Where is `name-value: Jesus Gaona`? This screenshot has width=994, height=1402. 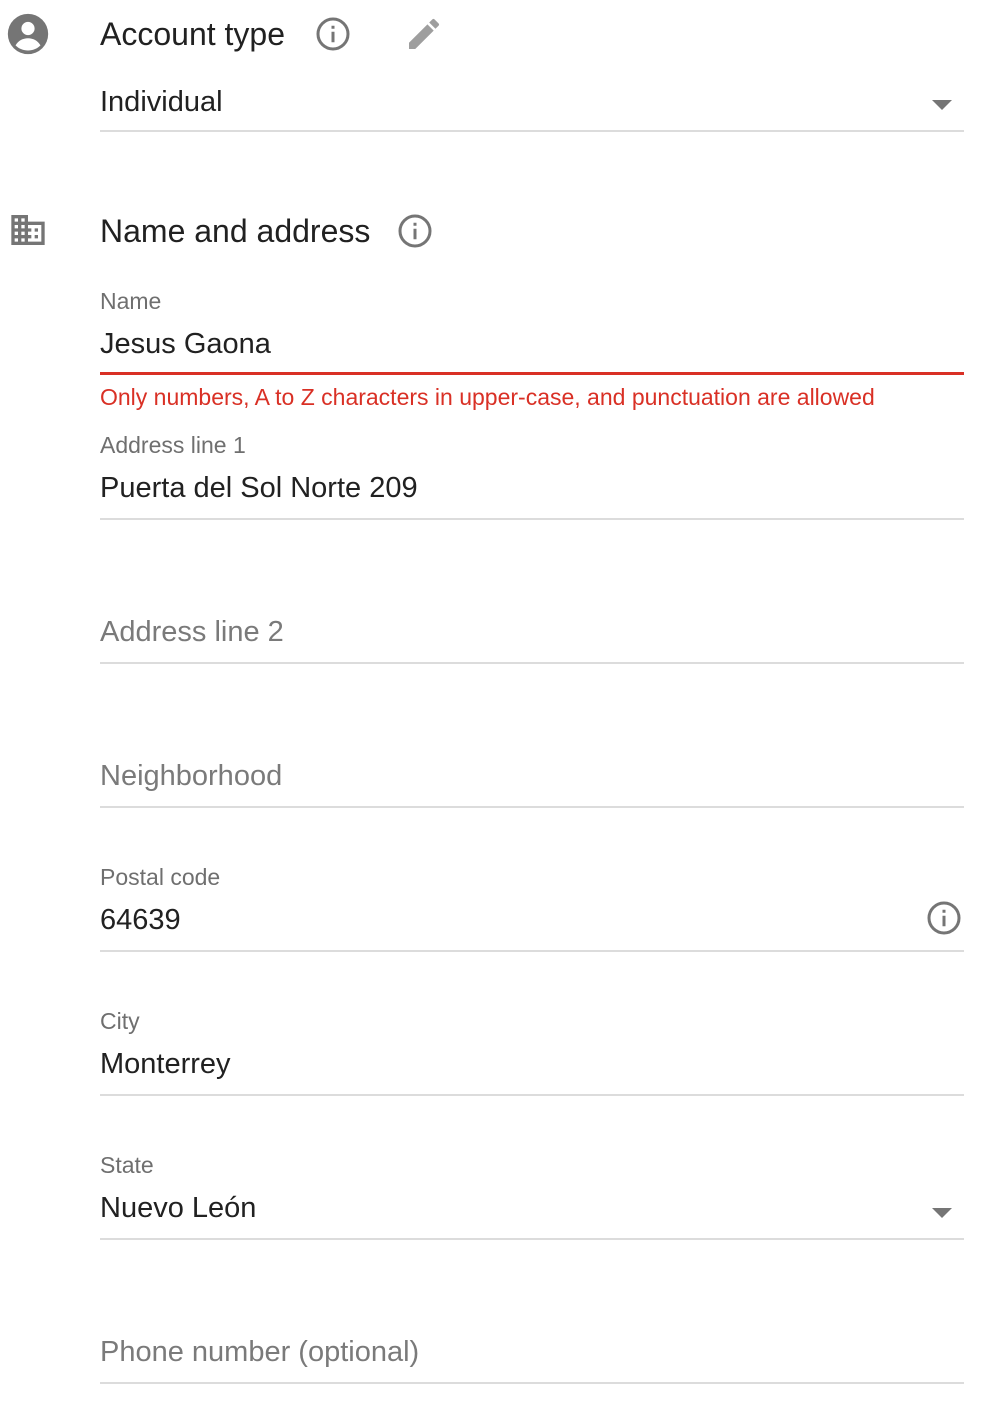 name-value: Jesus Gaona is located at coordinates (185, 344).